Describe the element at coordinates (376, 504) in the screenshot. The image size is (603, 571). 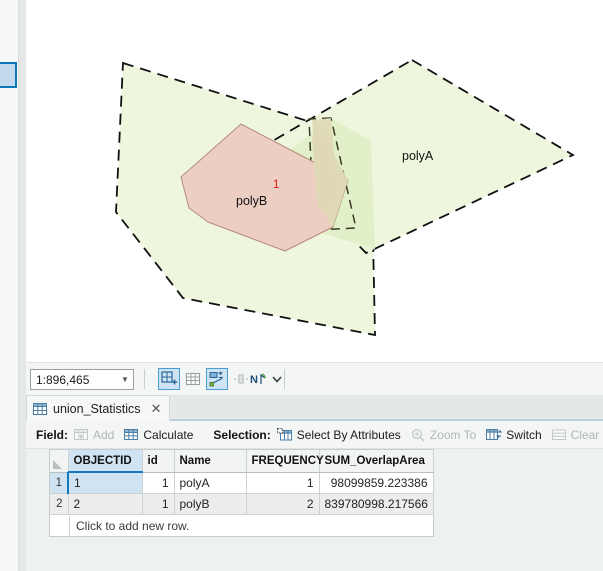
I see `cell-sum-overlaparea: 839780998.217566` at that location.